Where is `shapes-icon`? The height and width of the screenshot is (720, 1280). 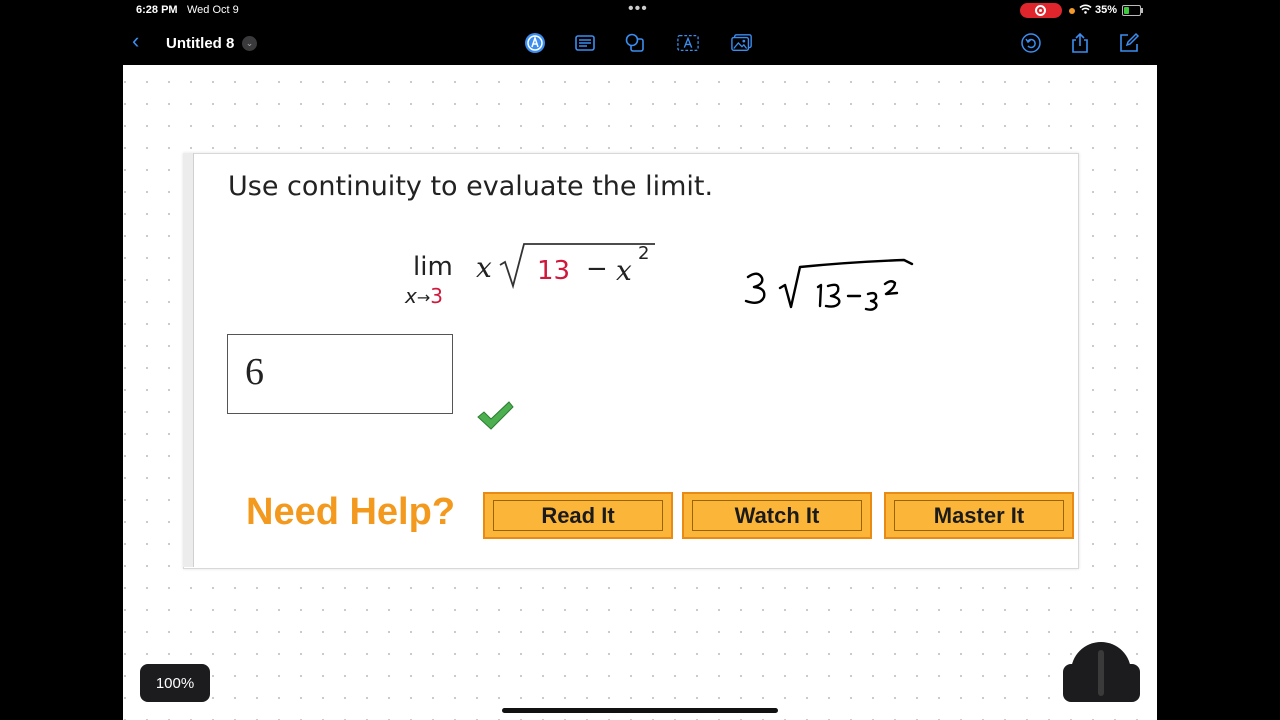 shapes-icon is located at coordinates (635, 43).